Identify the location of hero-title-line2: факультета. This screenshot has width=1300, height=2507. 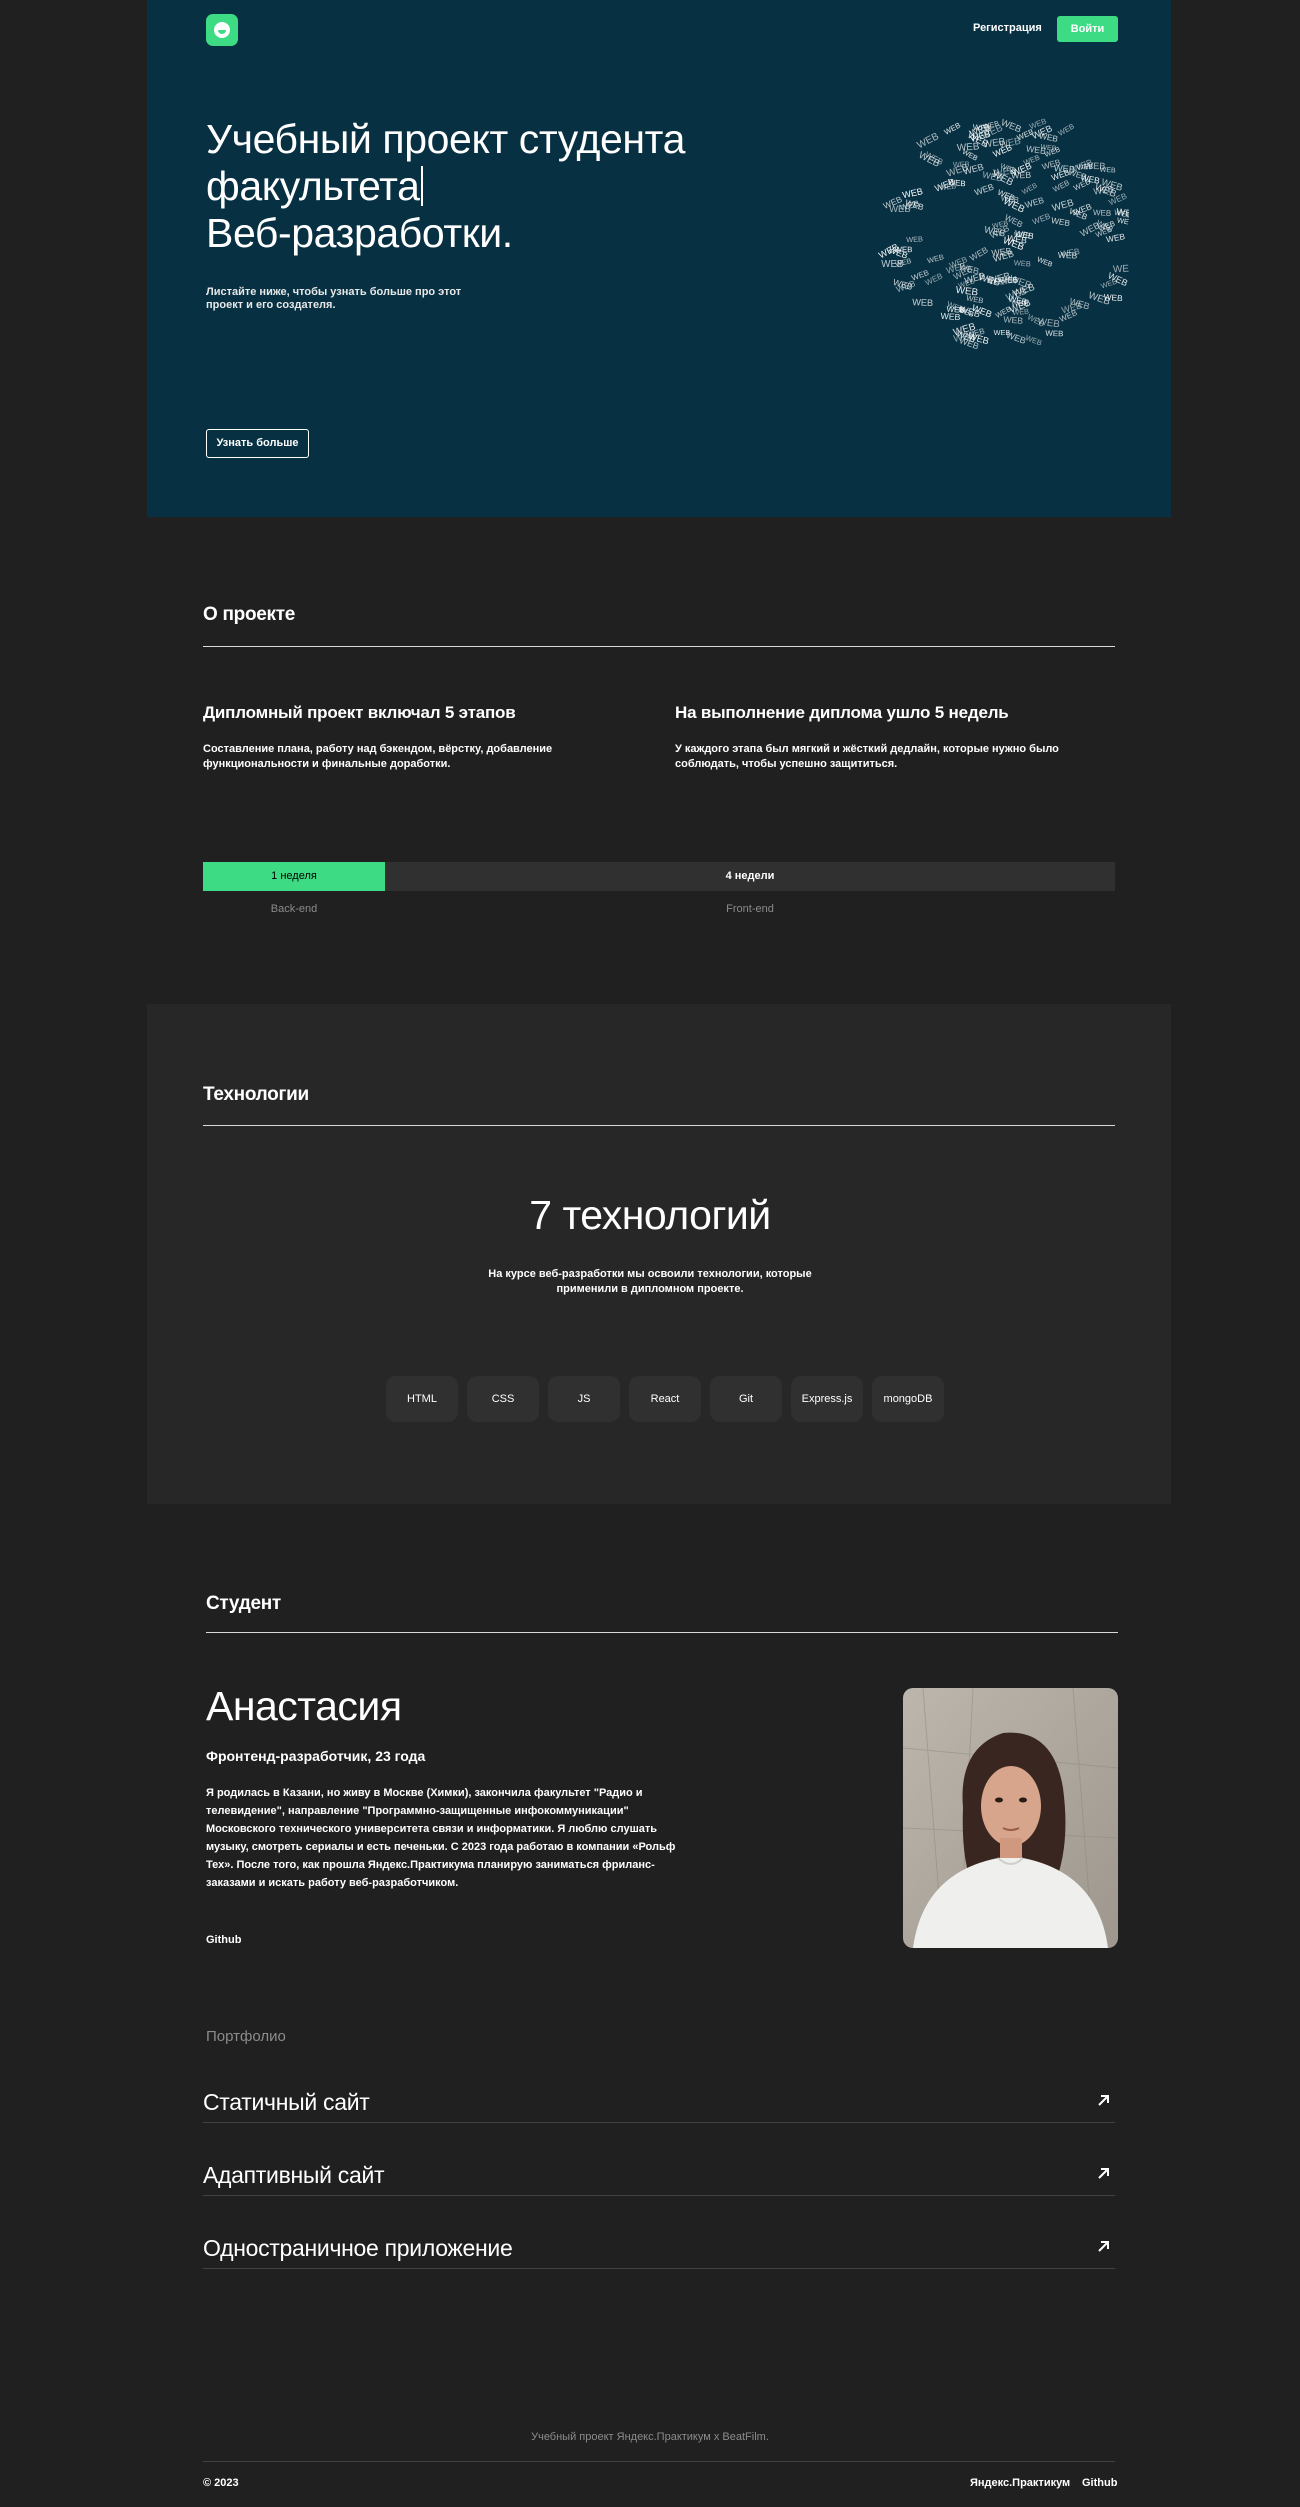
(313, 186).